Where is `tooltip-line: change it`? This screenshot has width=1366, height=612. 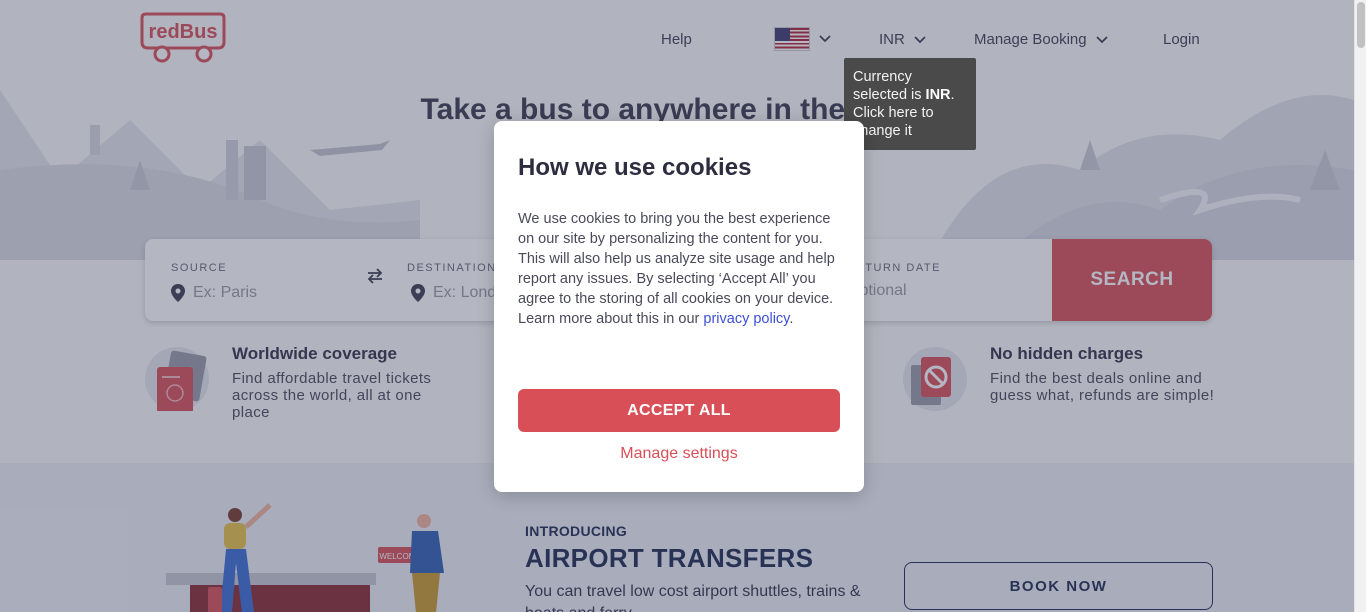
tooltip-line: change it is located at coordinates (882, 131).